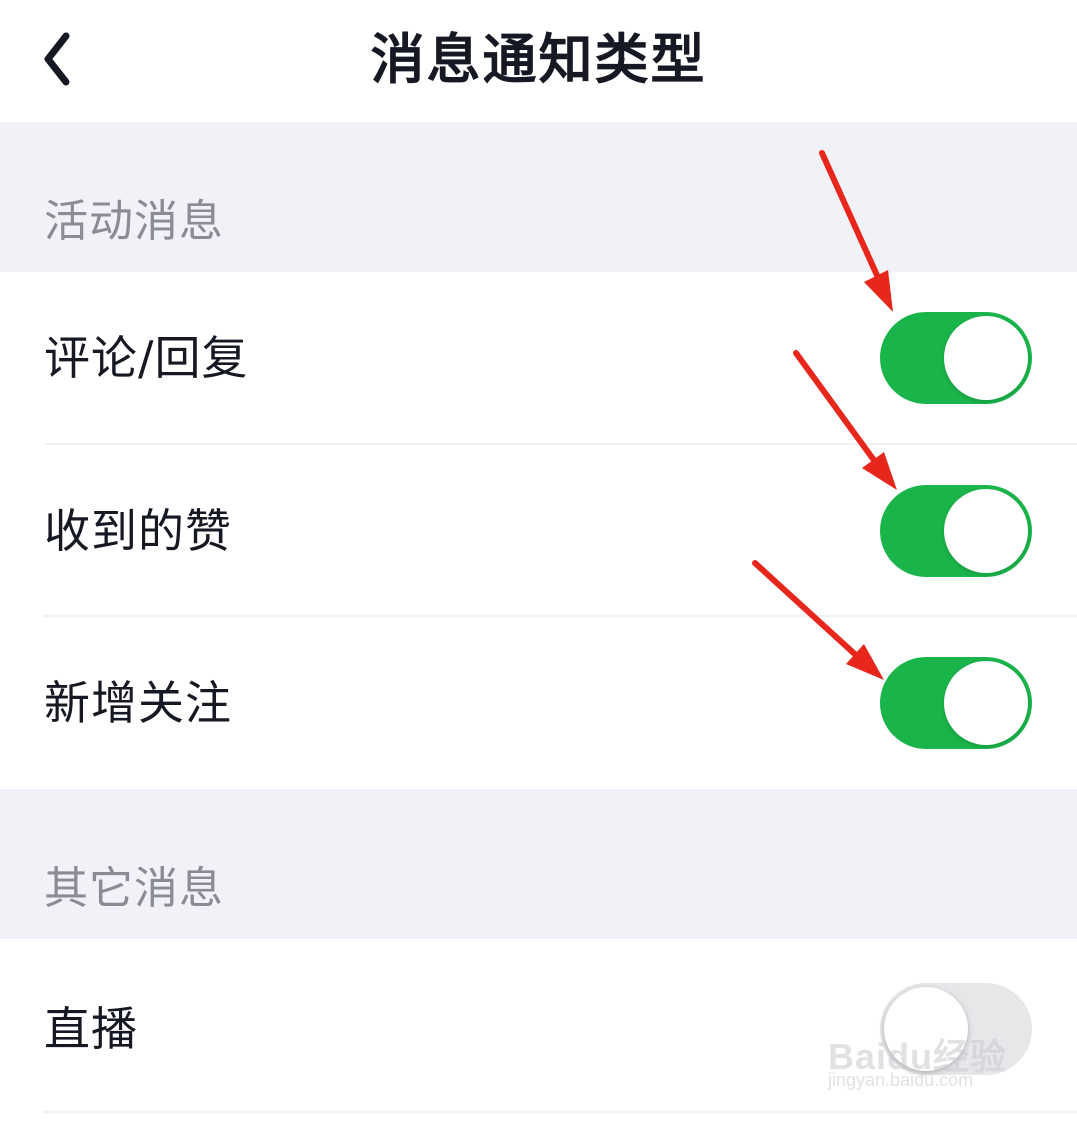  Describe the element at coordinates (538, 864) in the screenshot. I see `section-header-other: 其它消息` at that location.